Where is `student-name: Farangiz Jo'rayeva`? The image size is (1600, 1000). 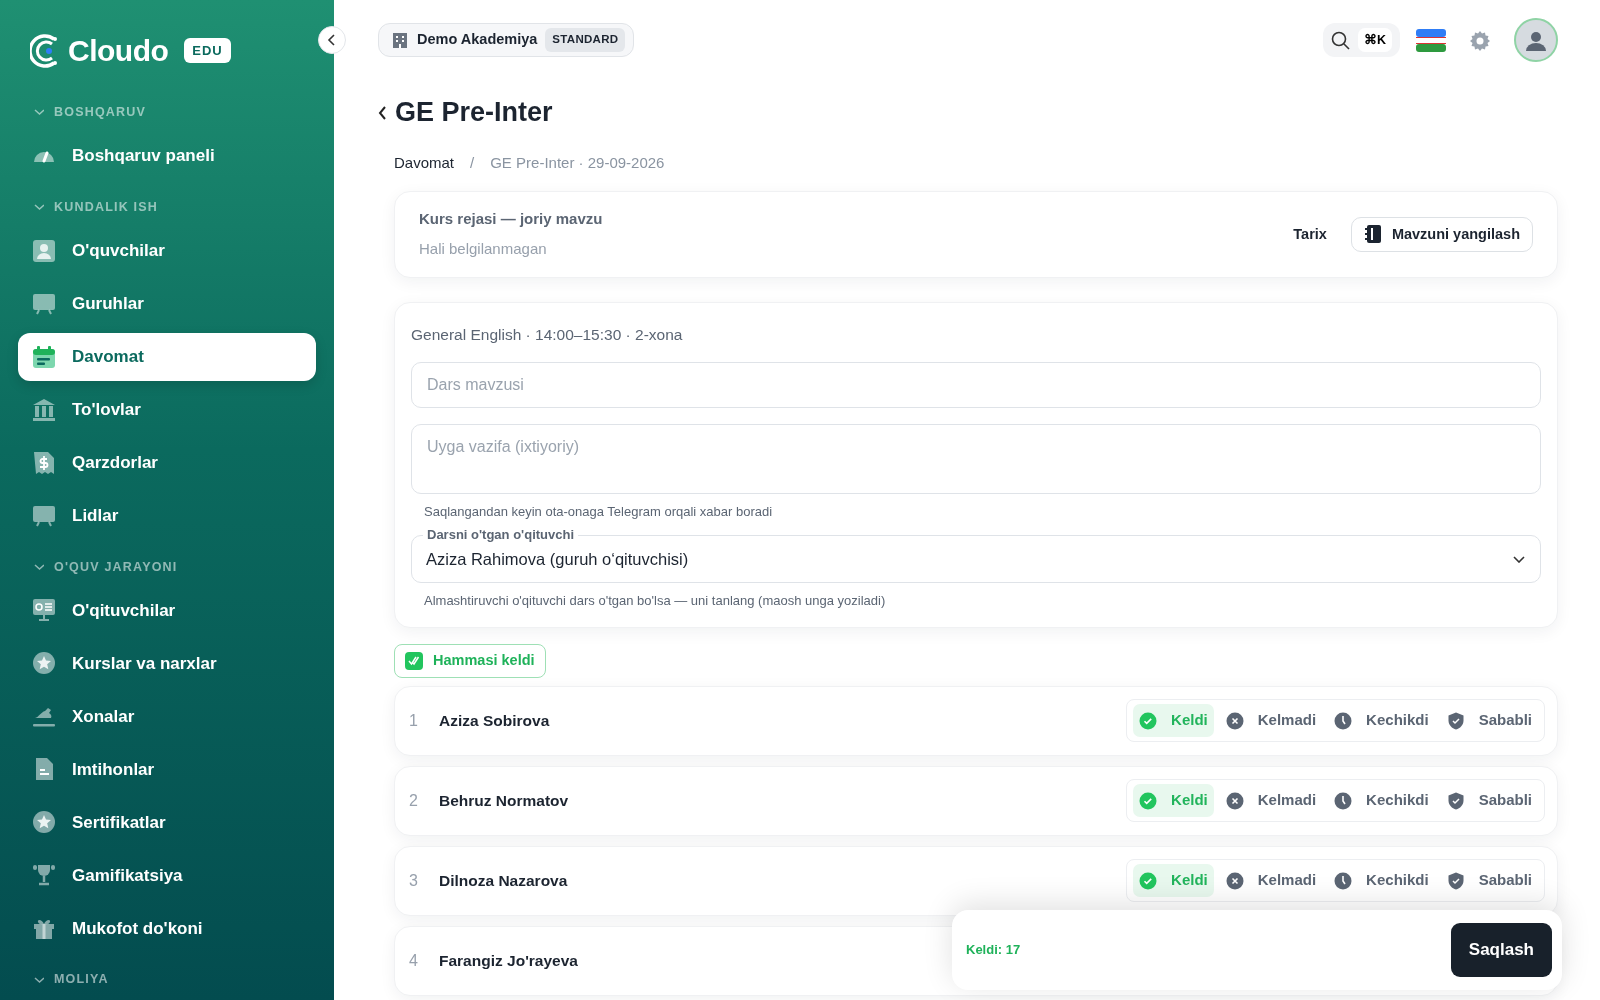
student-name: Farangiz Jo'rayeva is located at coordinates (508, 961).